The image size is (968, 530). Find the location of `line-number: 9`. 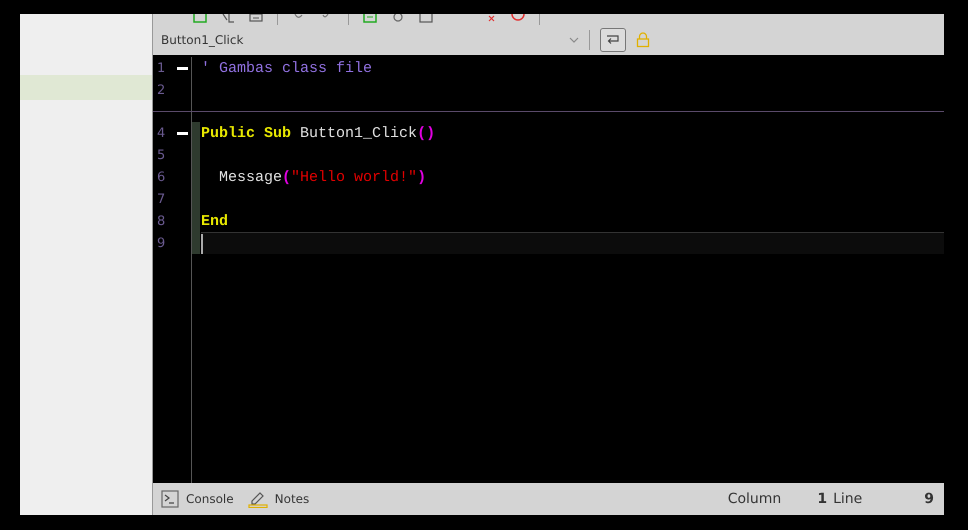

line-number: 9 is located at coordinates (161, 243).